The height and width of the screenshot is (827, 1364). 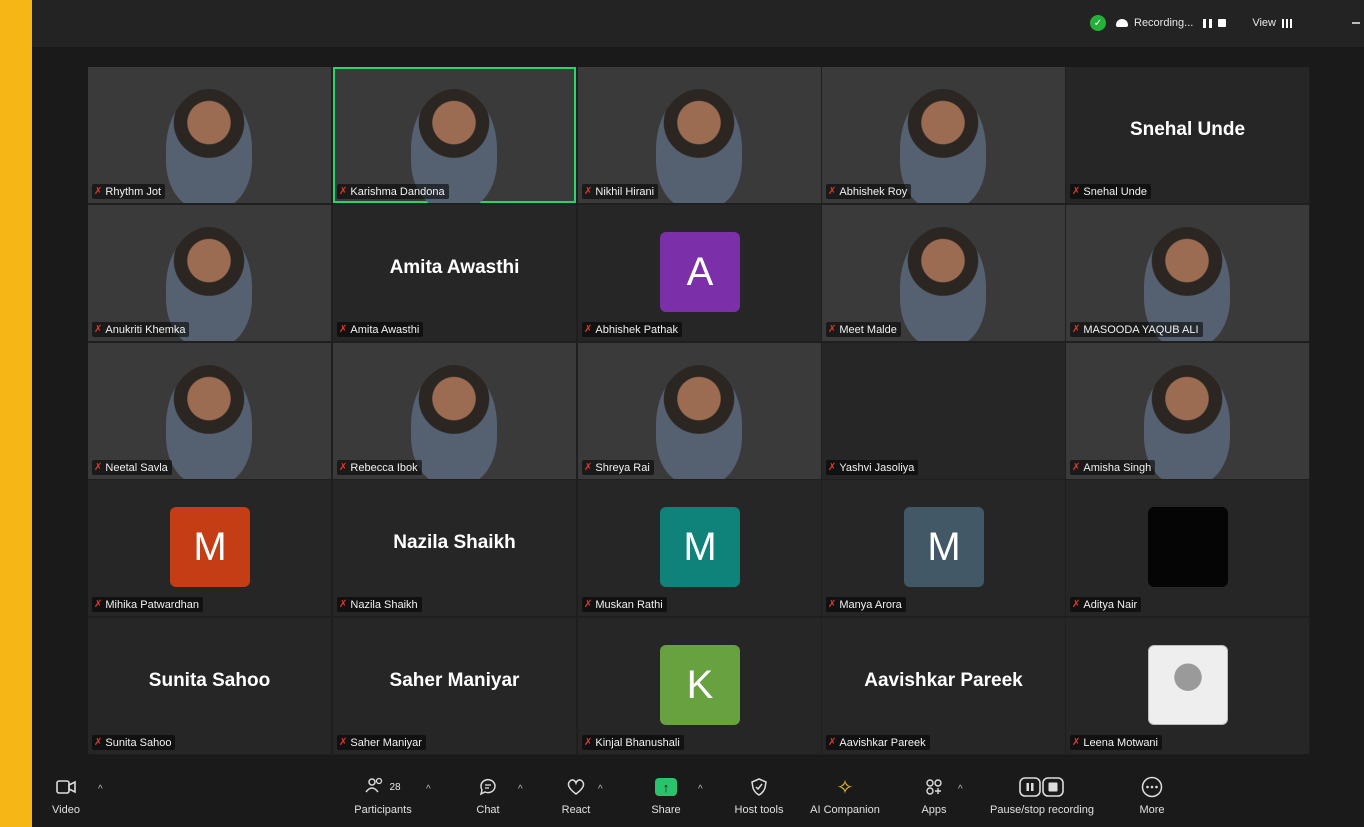 What do you see at coordinates (576, 798) in the screenshot?
I see `react-button: React` at bounding box center [576, 798].